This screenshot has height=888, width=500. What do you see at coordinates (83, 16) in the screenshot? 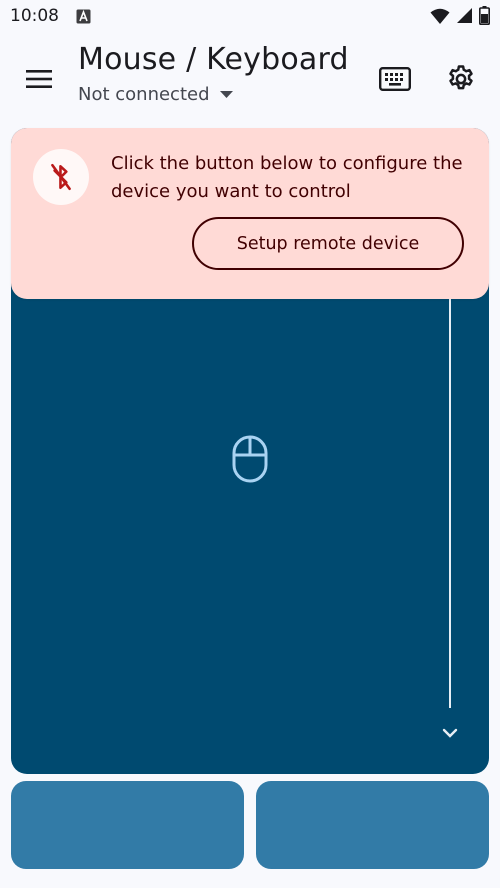
I see `a-notification-icon` at bounding box center [83, 16].